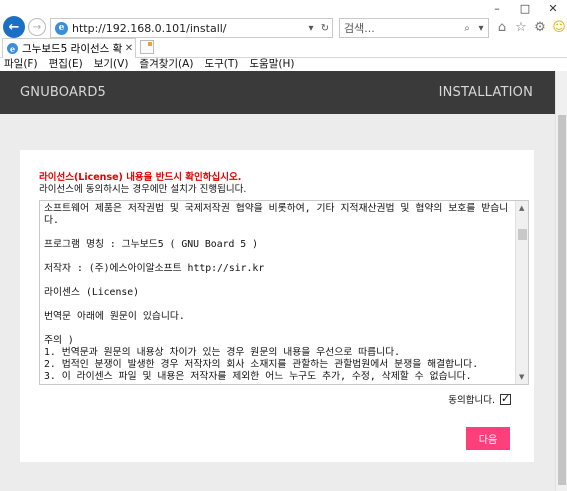 The image size is (567, 491). I want to click on scroll-down-icon: ▼, so click(521, 377).